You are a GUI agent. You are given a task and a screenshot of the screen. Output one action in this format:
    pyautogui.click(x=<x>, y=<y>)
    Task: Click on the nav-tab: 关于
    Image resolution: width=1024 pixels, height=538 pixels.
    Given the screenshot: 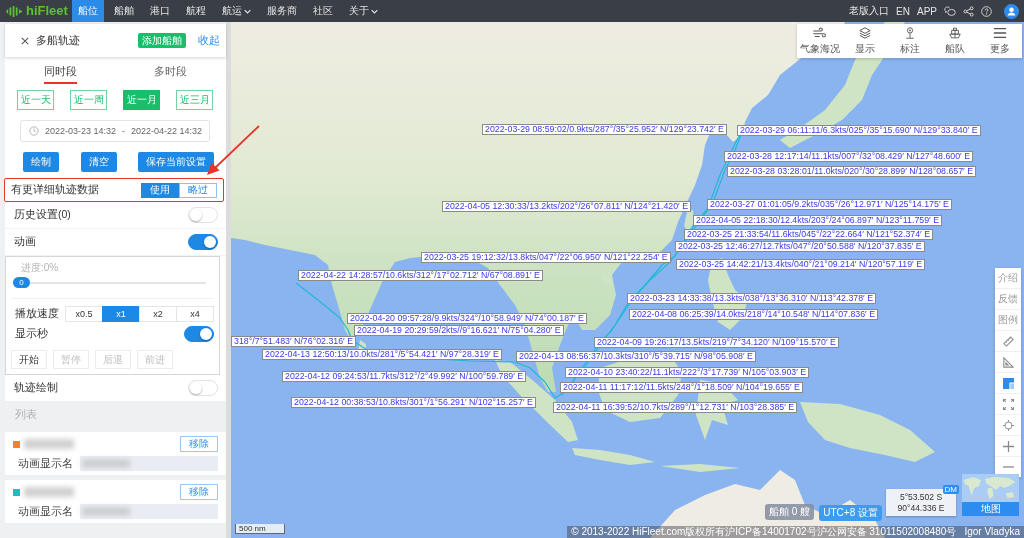 What is the action you would take?
    pyautogui.click(x=363, y=11)
    